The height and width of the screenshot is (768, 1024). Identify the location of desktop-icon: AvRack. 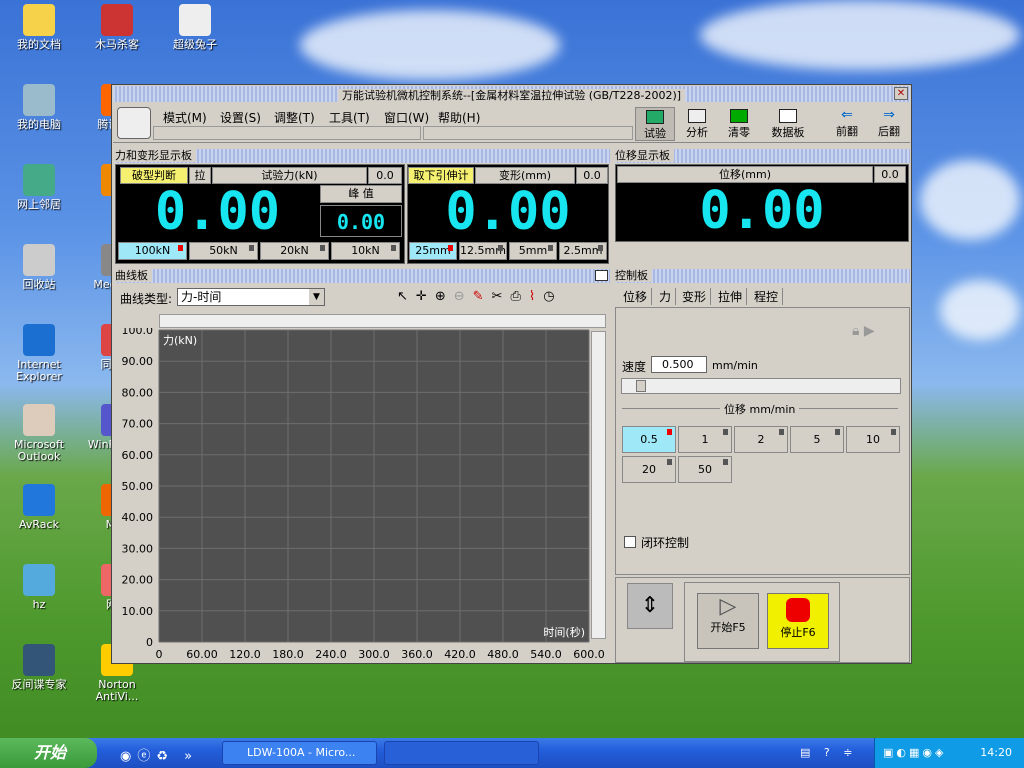
(39, 507).